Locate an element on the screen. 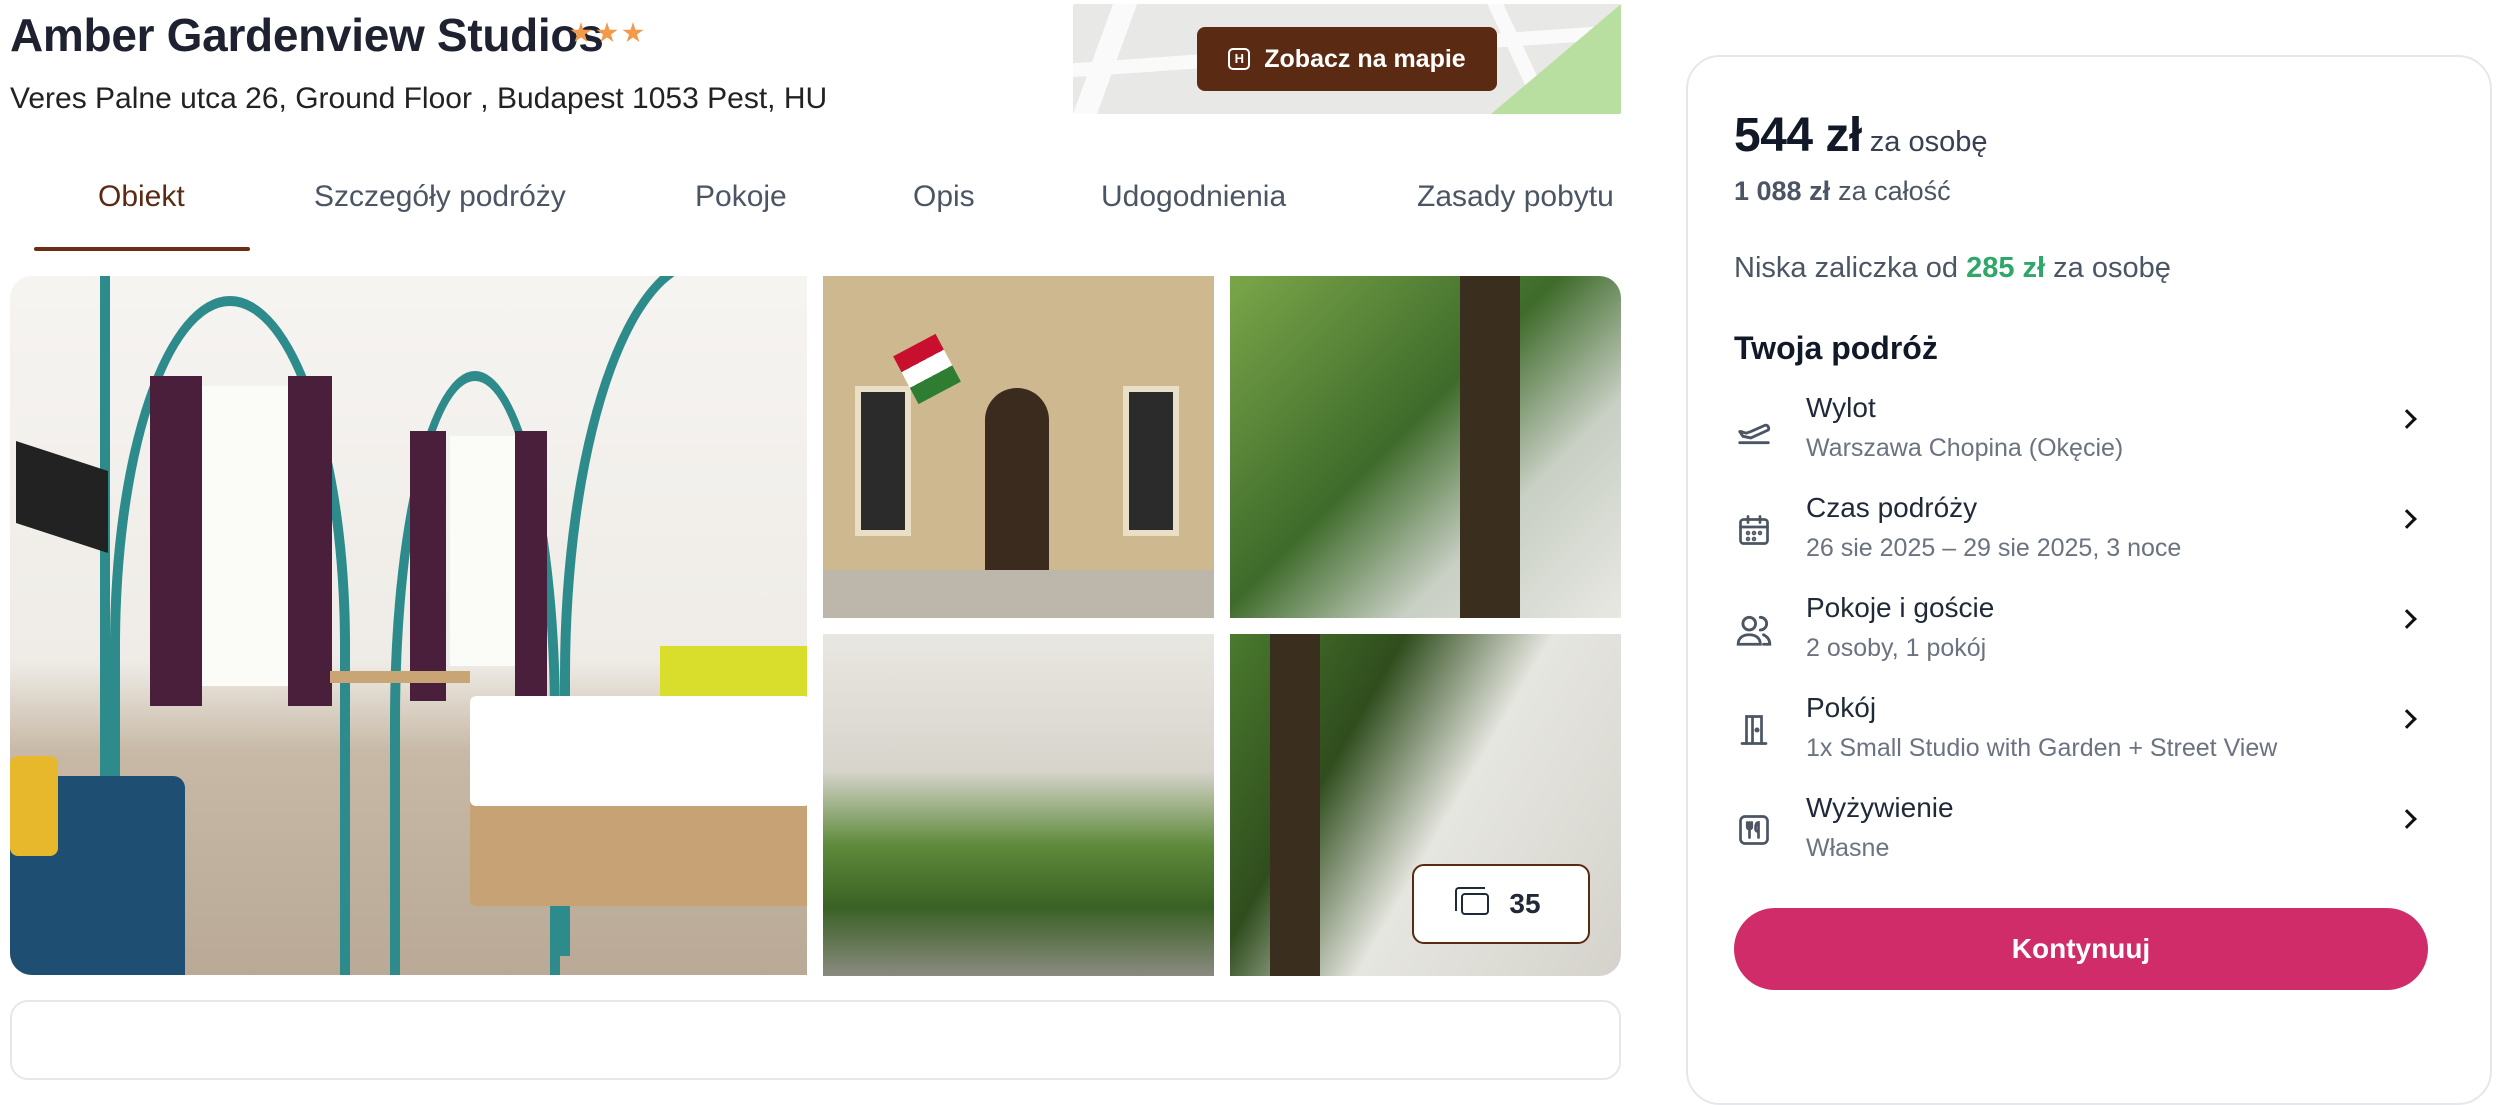  star-rating is located at coordinates (607, 33).